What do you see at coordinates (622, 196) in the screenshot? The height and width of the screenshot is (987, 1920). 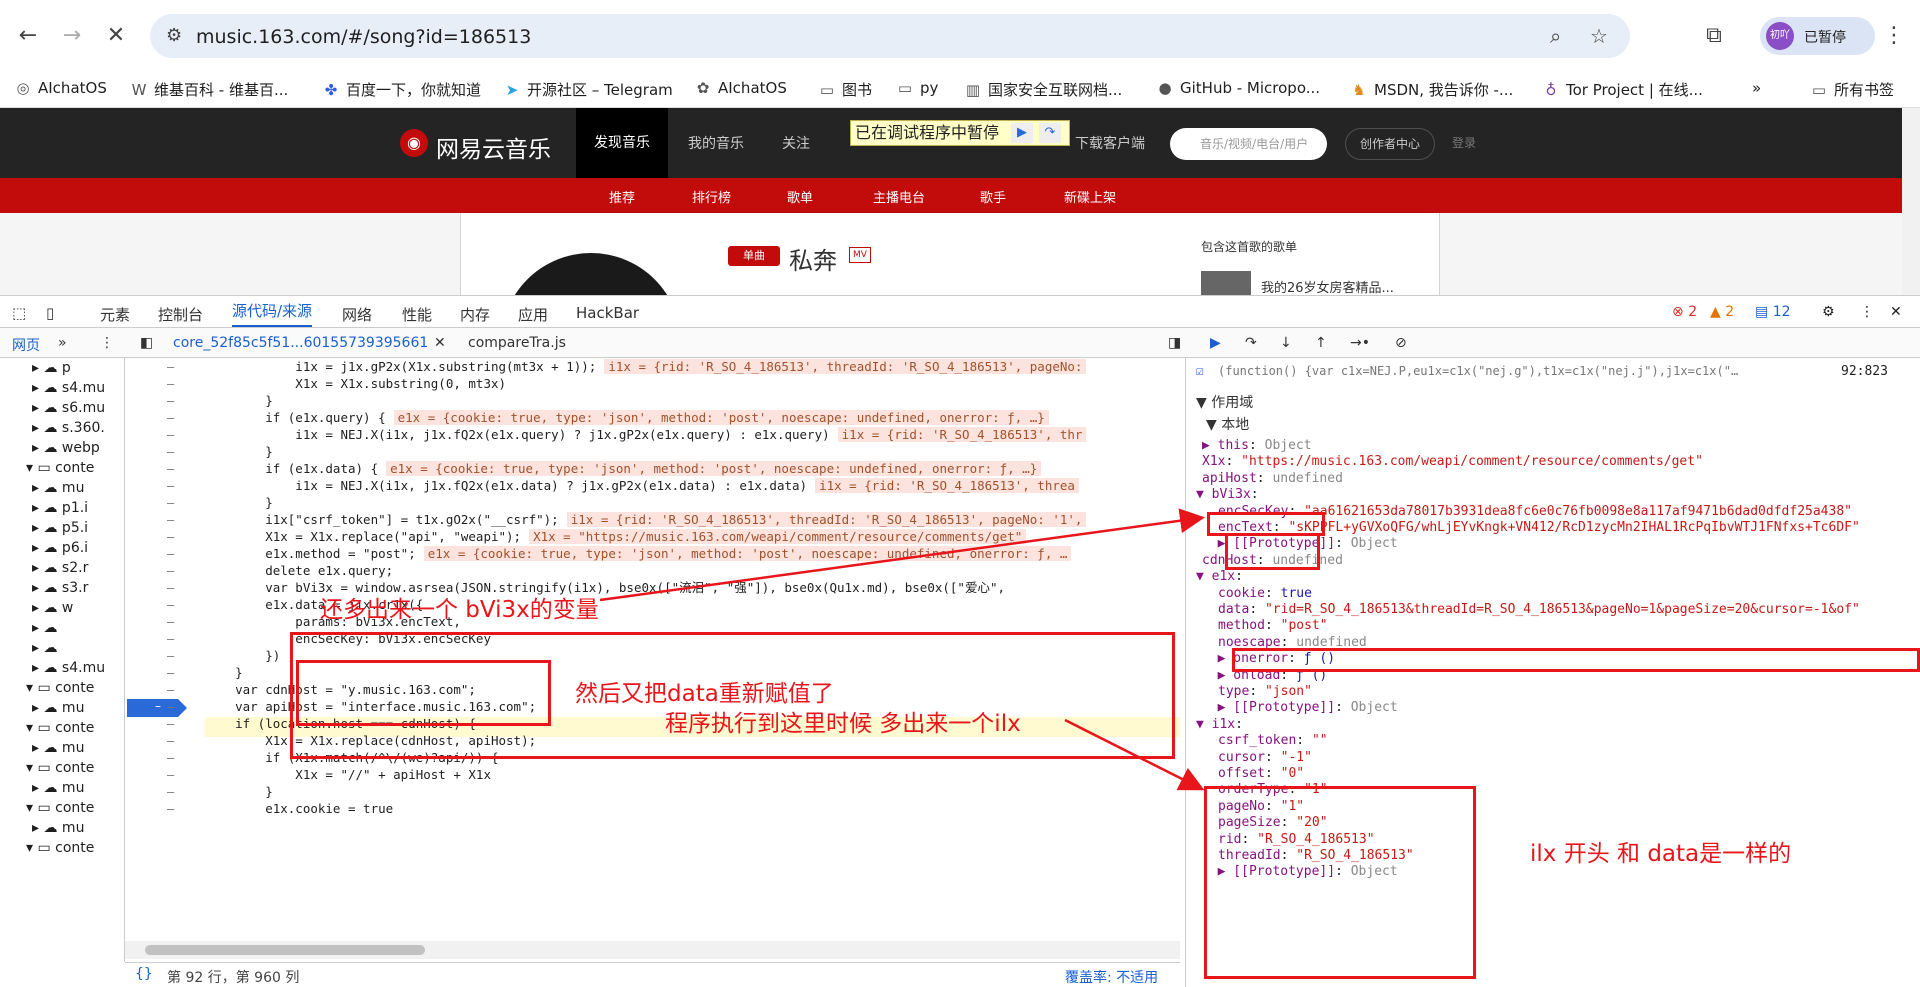 I see `subnav-recommend: 推荐` at bounding box center [622, 196].